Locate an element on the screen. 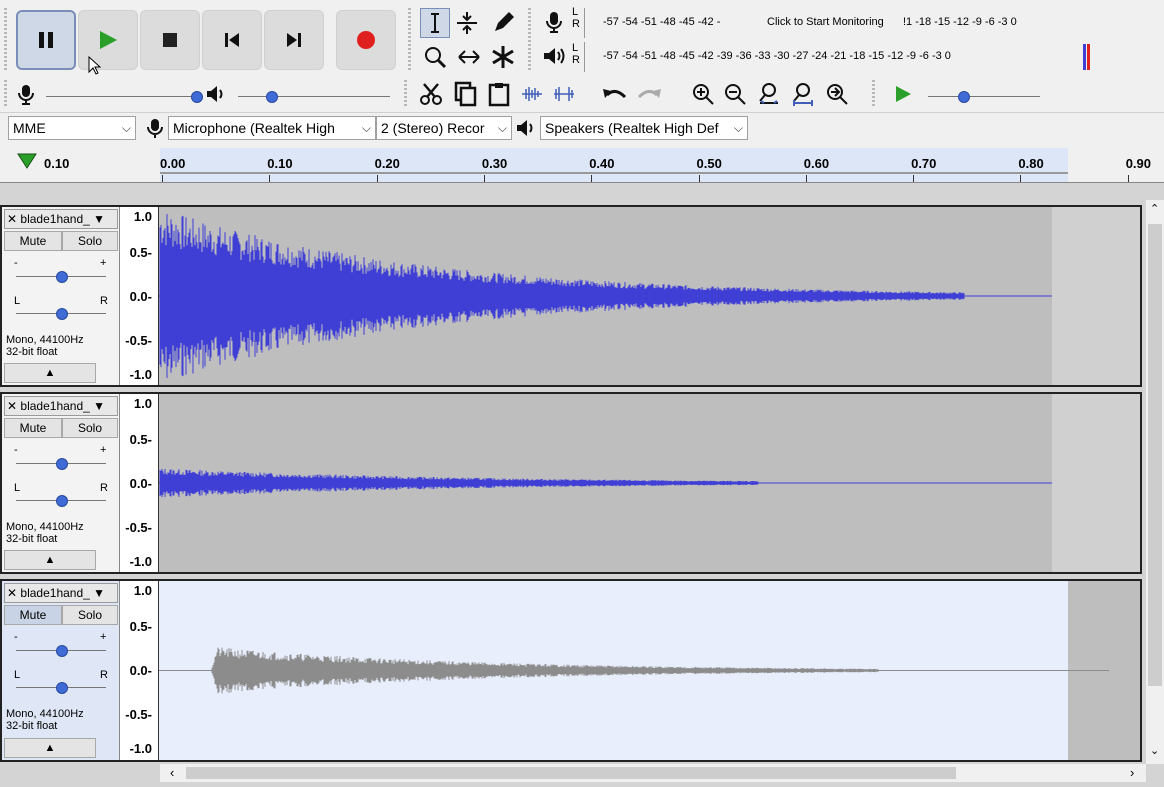 The width and height of the screenshot is (1164, 787). play-button is located at coordinates (108, 40).